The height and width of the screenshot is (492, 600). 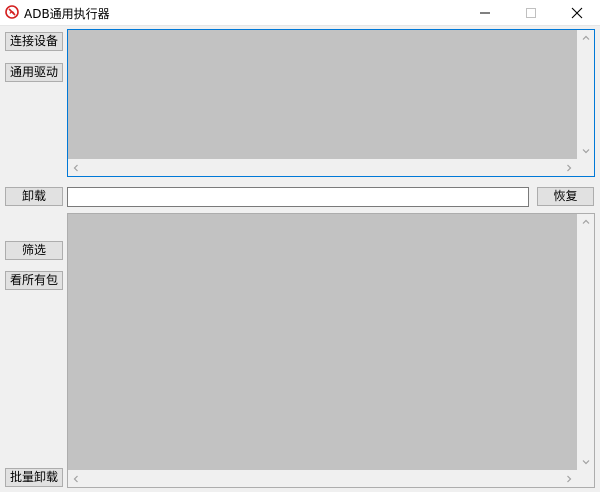 I want to click on batch-uninstall-button: 批量卸载, so click(x=34, y=477).